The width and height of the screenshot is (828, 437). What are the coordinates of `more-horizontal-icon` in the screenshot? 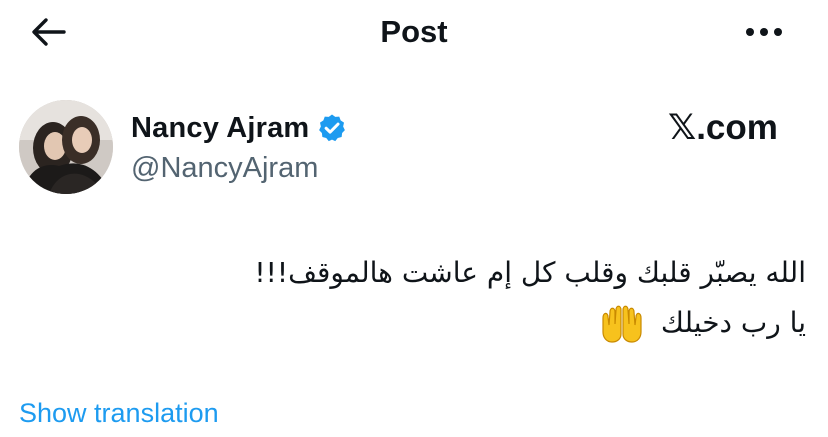 It's located at (764, 32).